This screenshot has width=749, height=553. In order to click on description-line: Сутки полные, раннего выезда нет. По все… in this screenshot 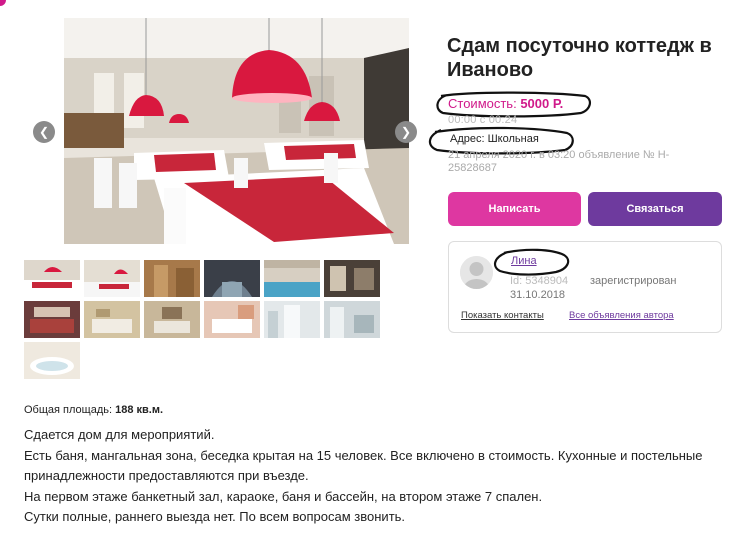, I will do `click(215, 516)`.